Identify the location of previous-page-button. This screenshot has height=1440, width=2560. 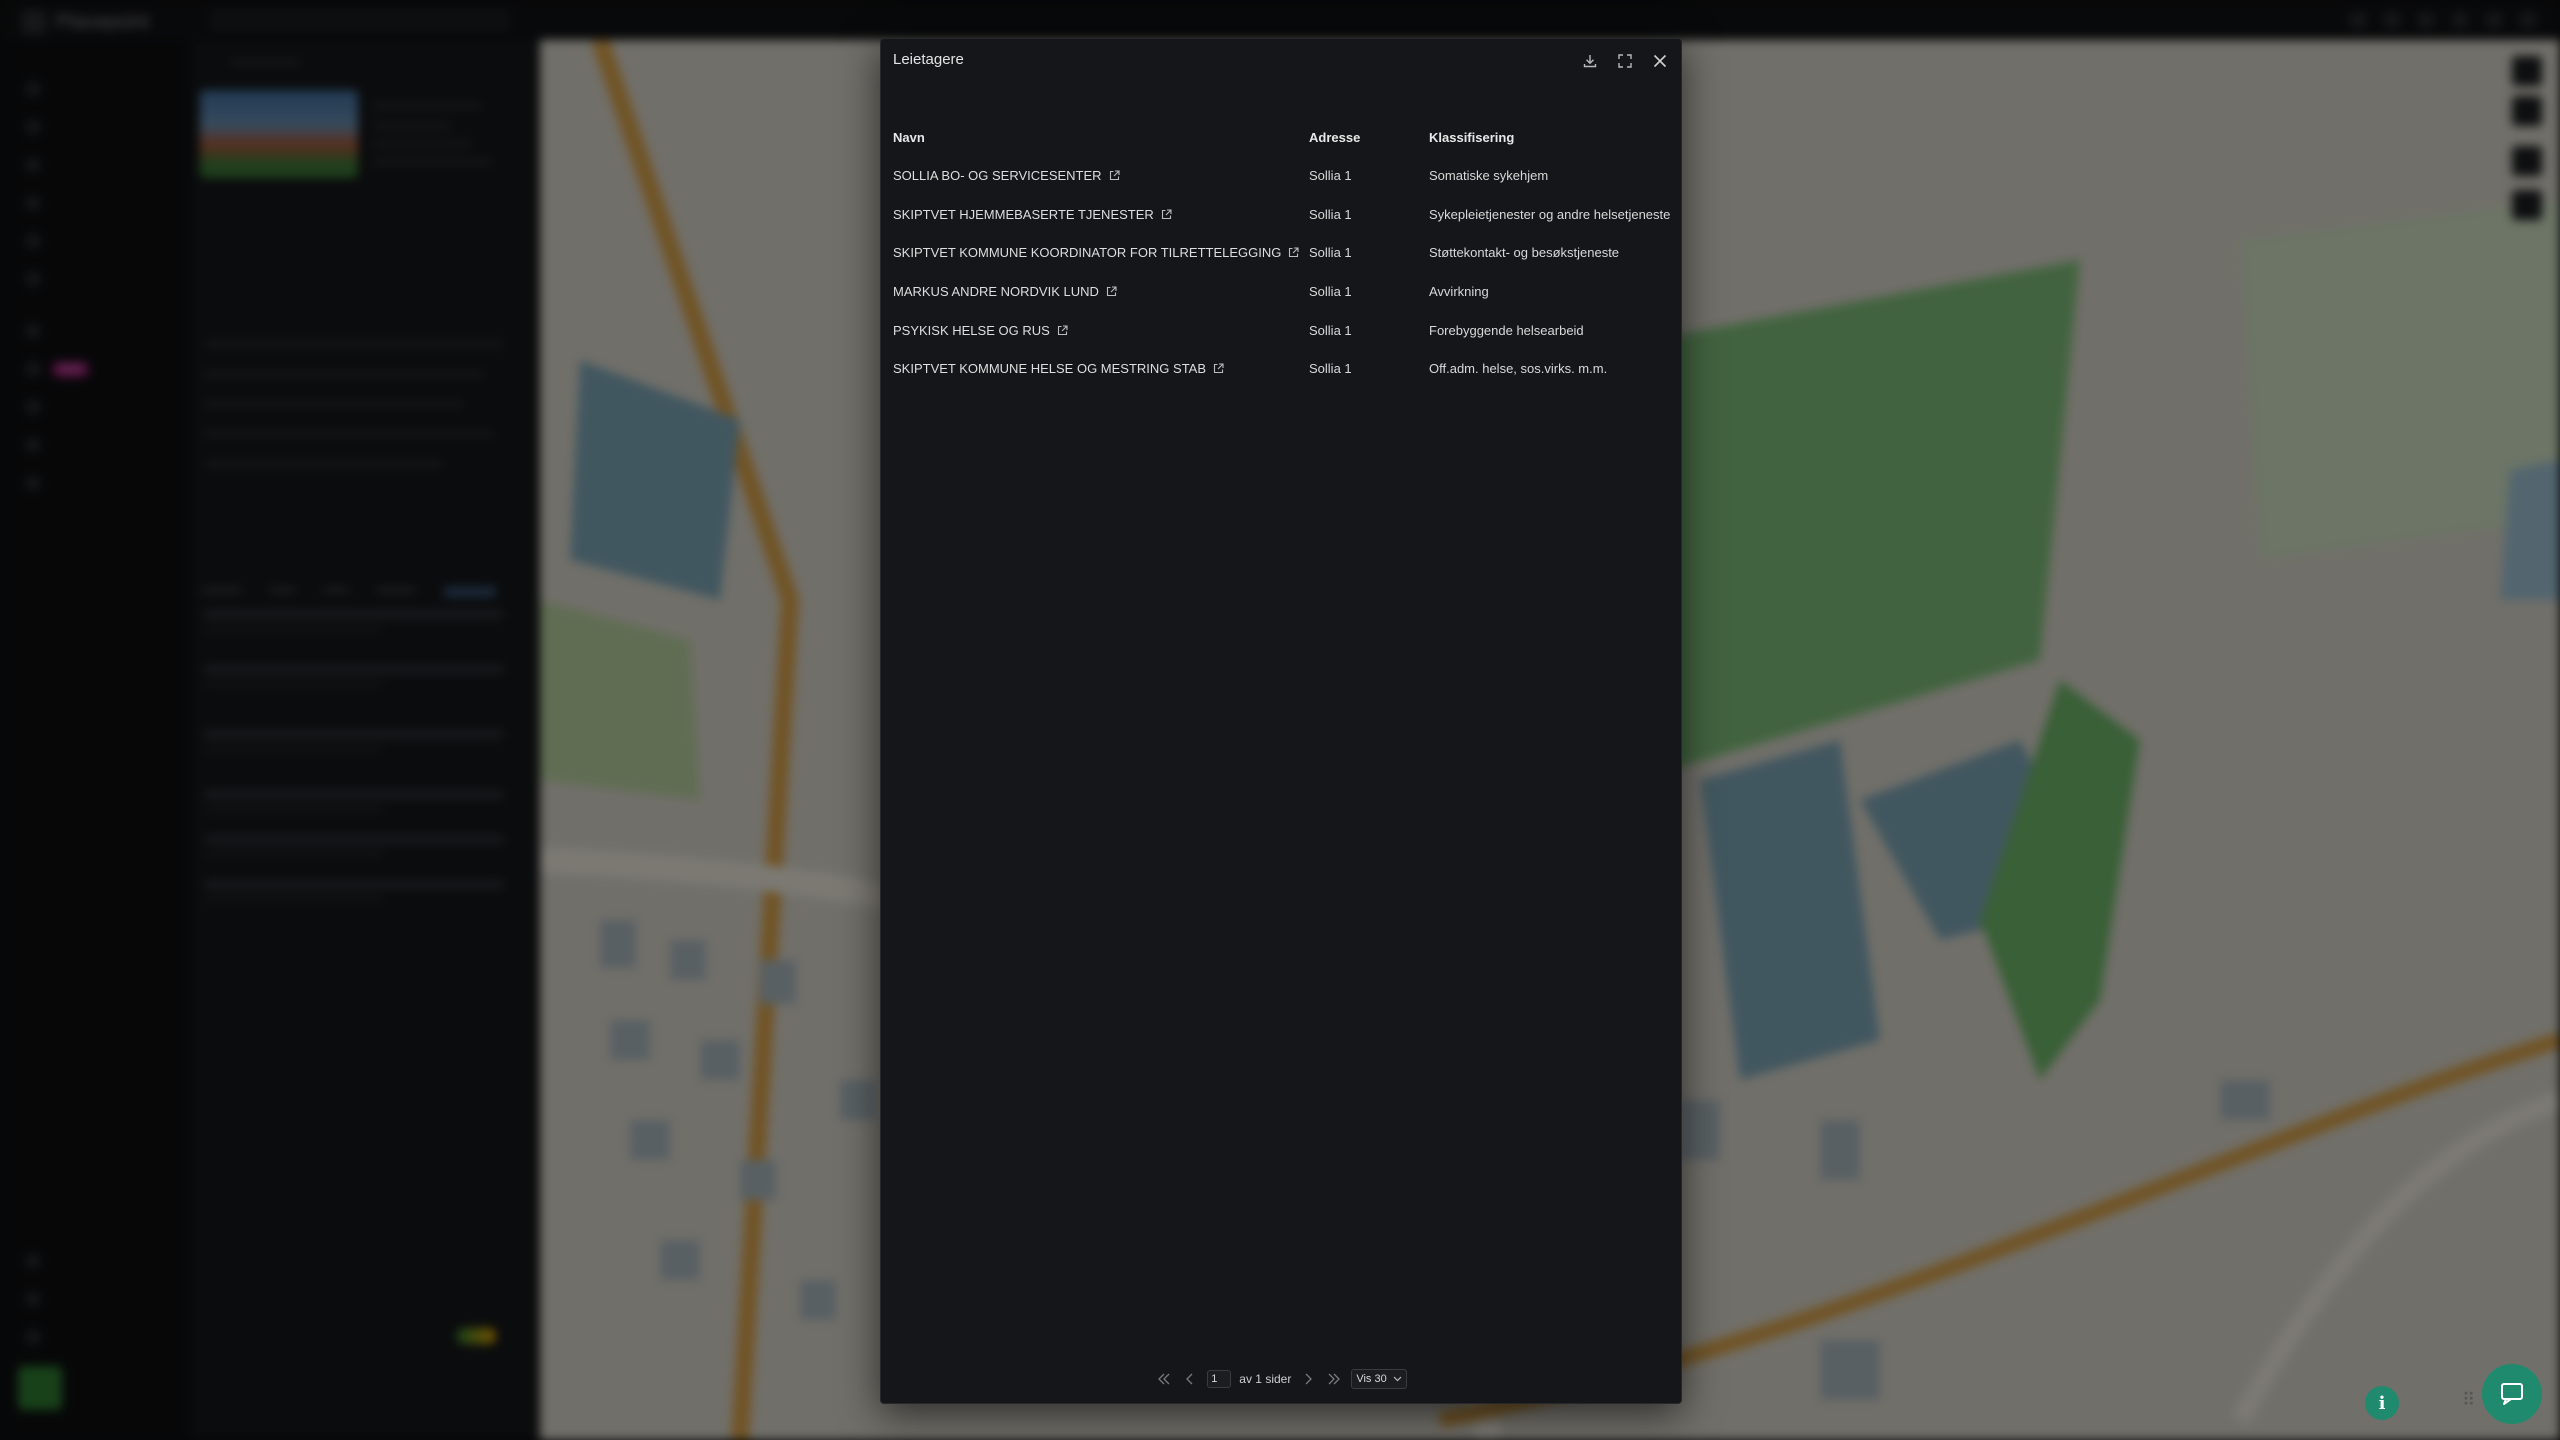
(1190, 1379).